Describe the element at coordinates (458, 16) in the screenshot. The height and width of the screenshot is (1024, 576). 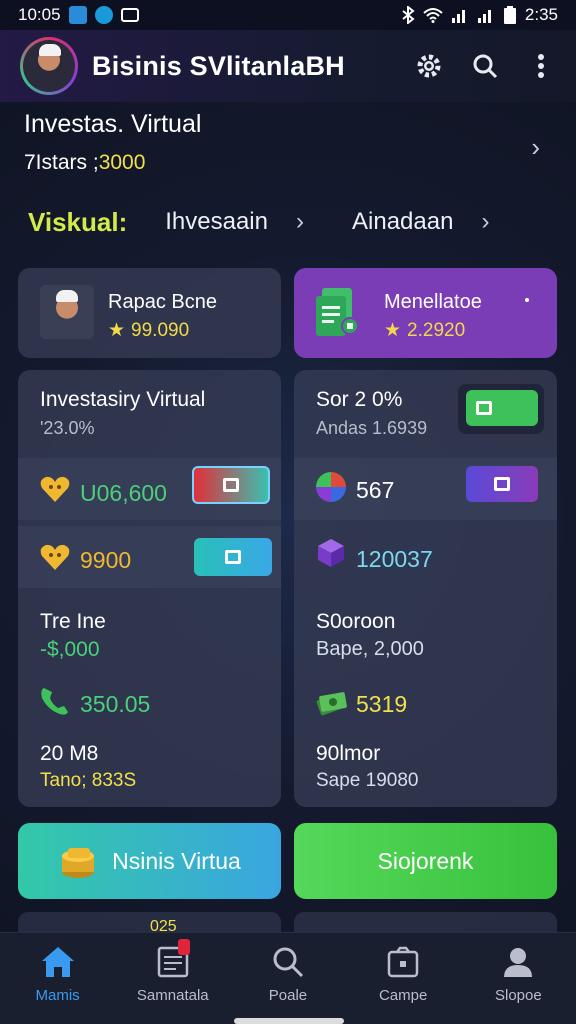
I see `signal-icon` at that location.